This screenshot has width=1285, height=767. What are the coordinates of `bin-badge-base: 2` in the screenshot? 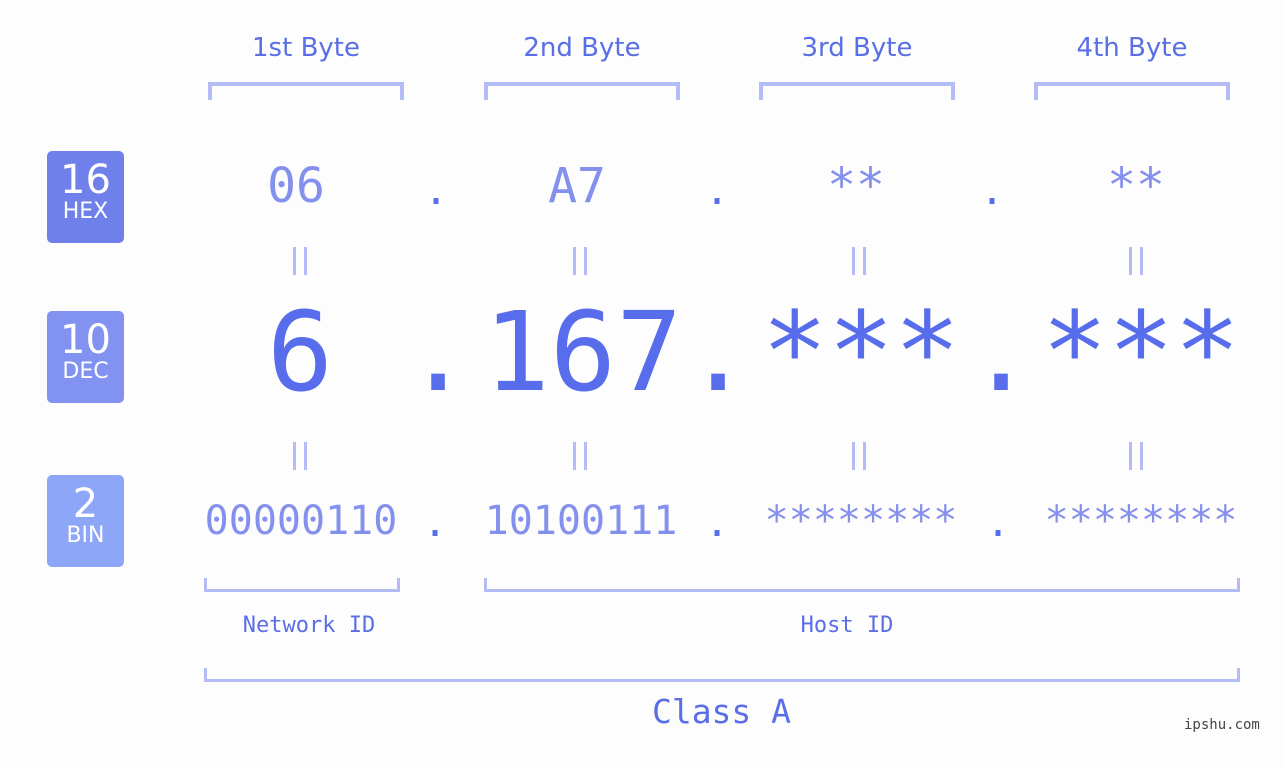 It's located at (85, 504).